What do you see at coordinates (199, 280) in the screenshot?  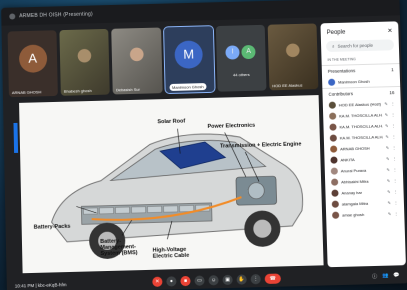 I see `captions-icon: ▭` at bounding box center [199, 280].